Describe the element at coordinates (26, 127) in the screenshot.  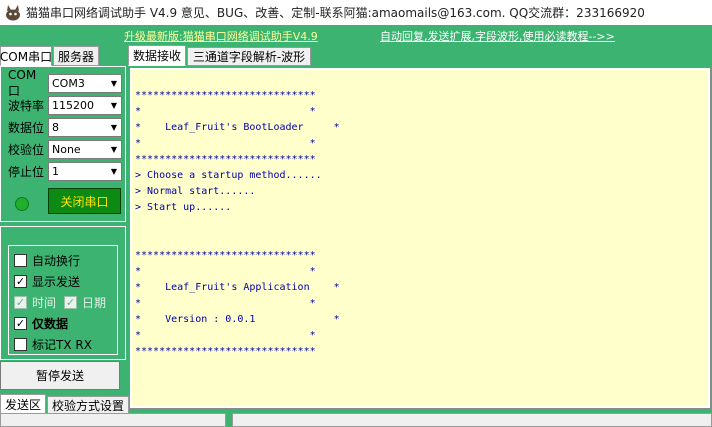
I see `data-bits-label: 数据位` at that location.